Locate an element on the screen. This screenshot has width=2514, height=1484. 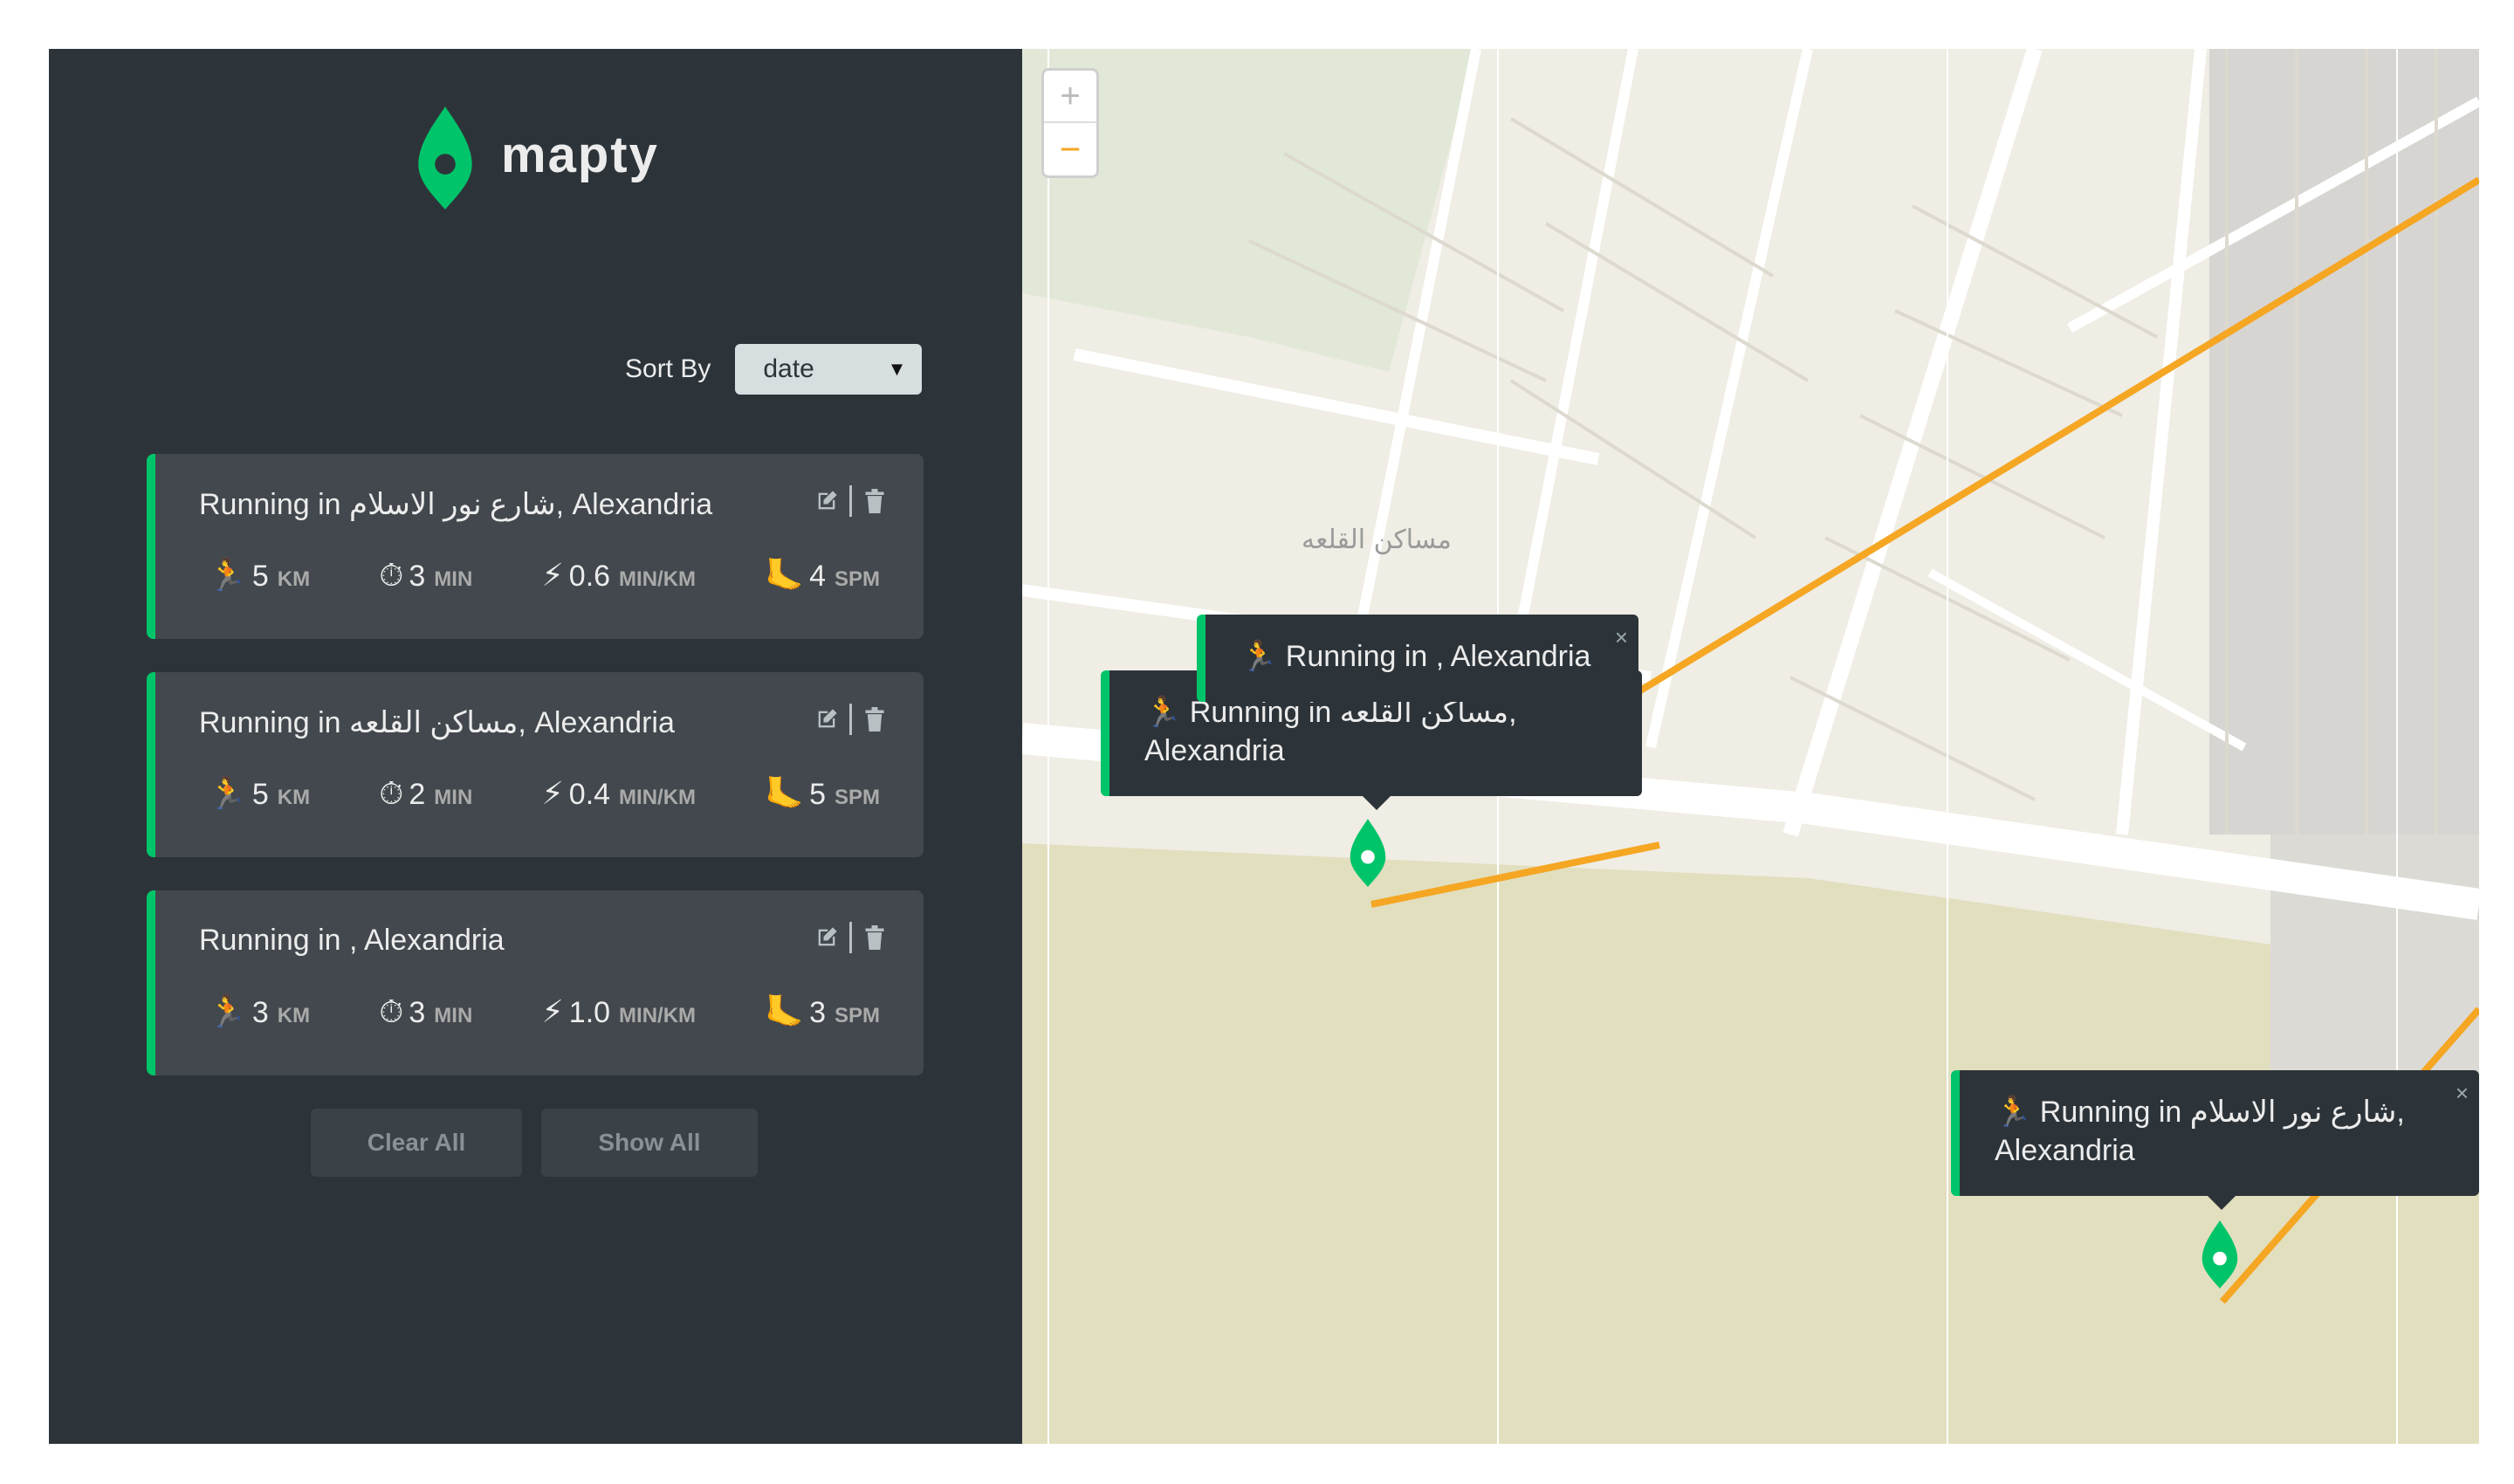
zoom-out-button: − is located at coordinates (1070, 149).